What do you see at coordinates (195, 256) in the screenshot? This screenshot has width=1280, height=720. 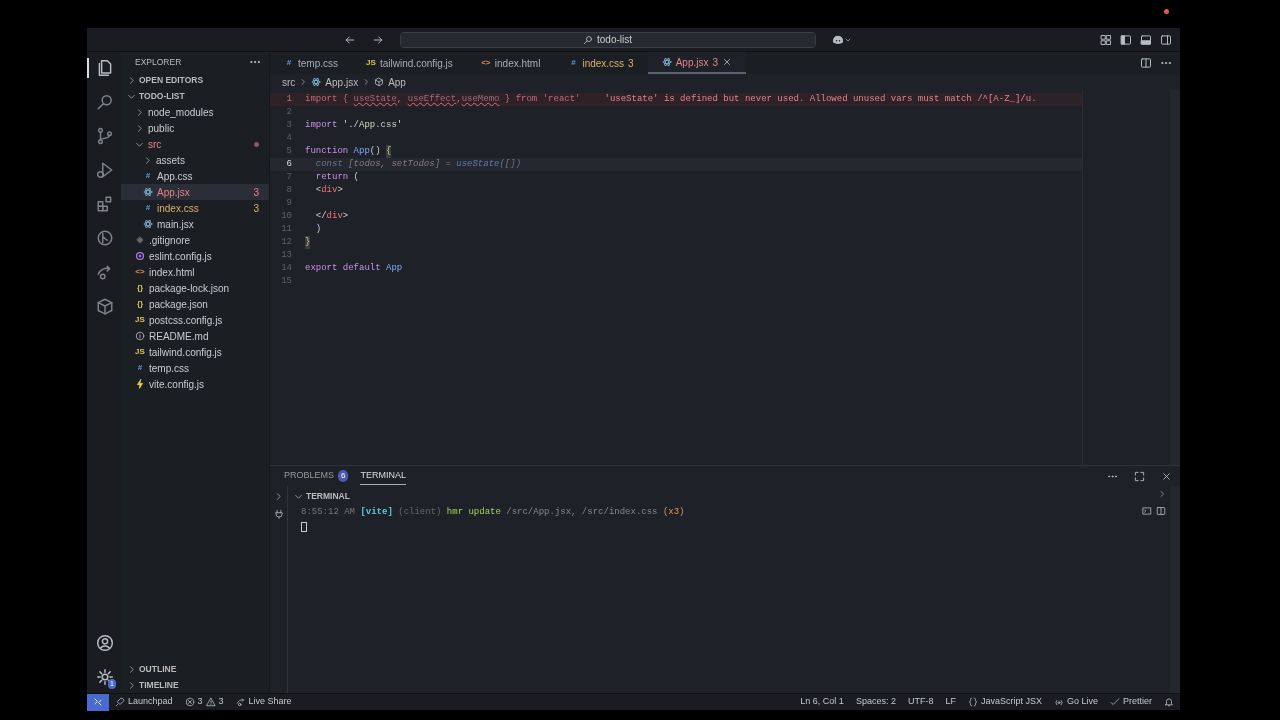 I see `file-tree-item: eslint.config.js` at bounding box center [195, 256].